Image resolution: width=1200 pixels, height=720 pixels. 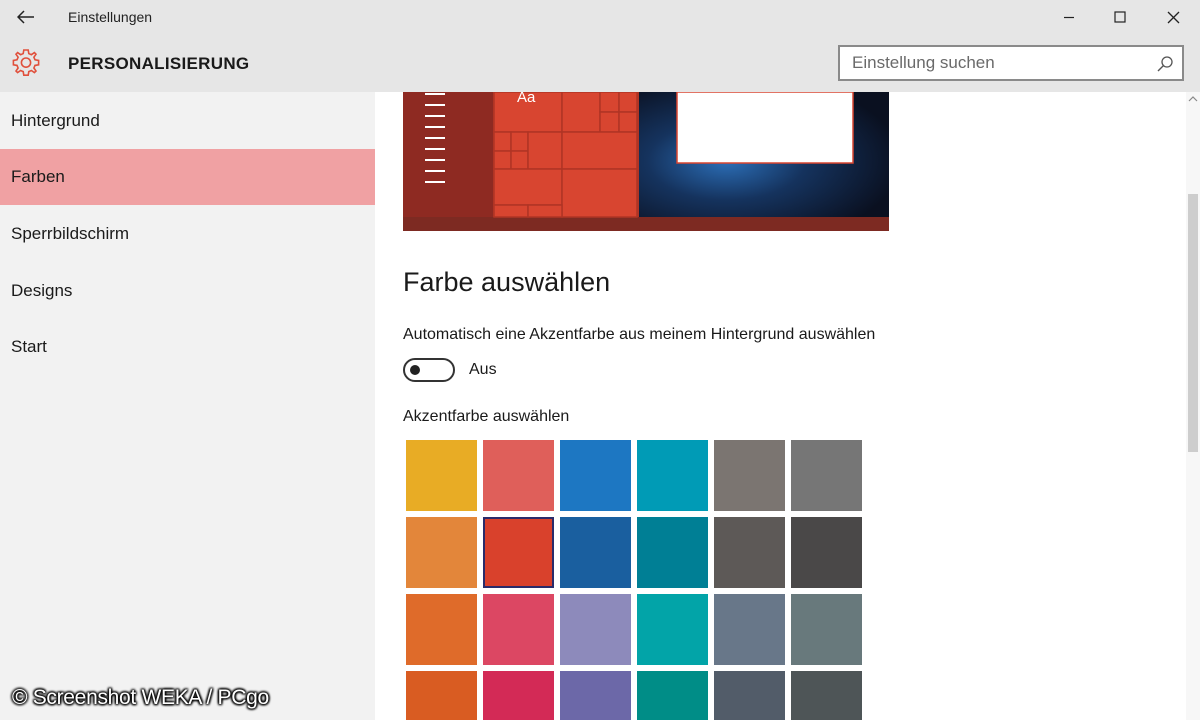 I want to click on settings-header: PERSONALISIERUNG, so click(x=600, y=63).